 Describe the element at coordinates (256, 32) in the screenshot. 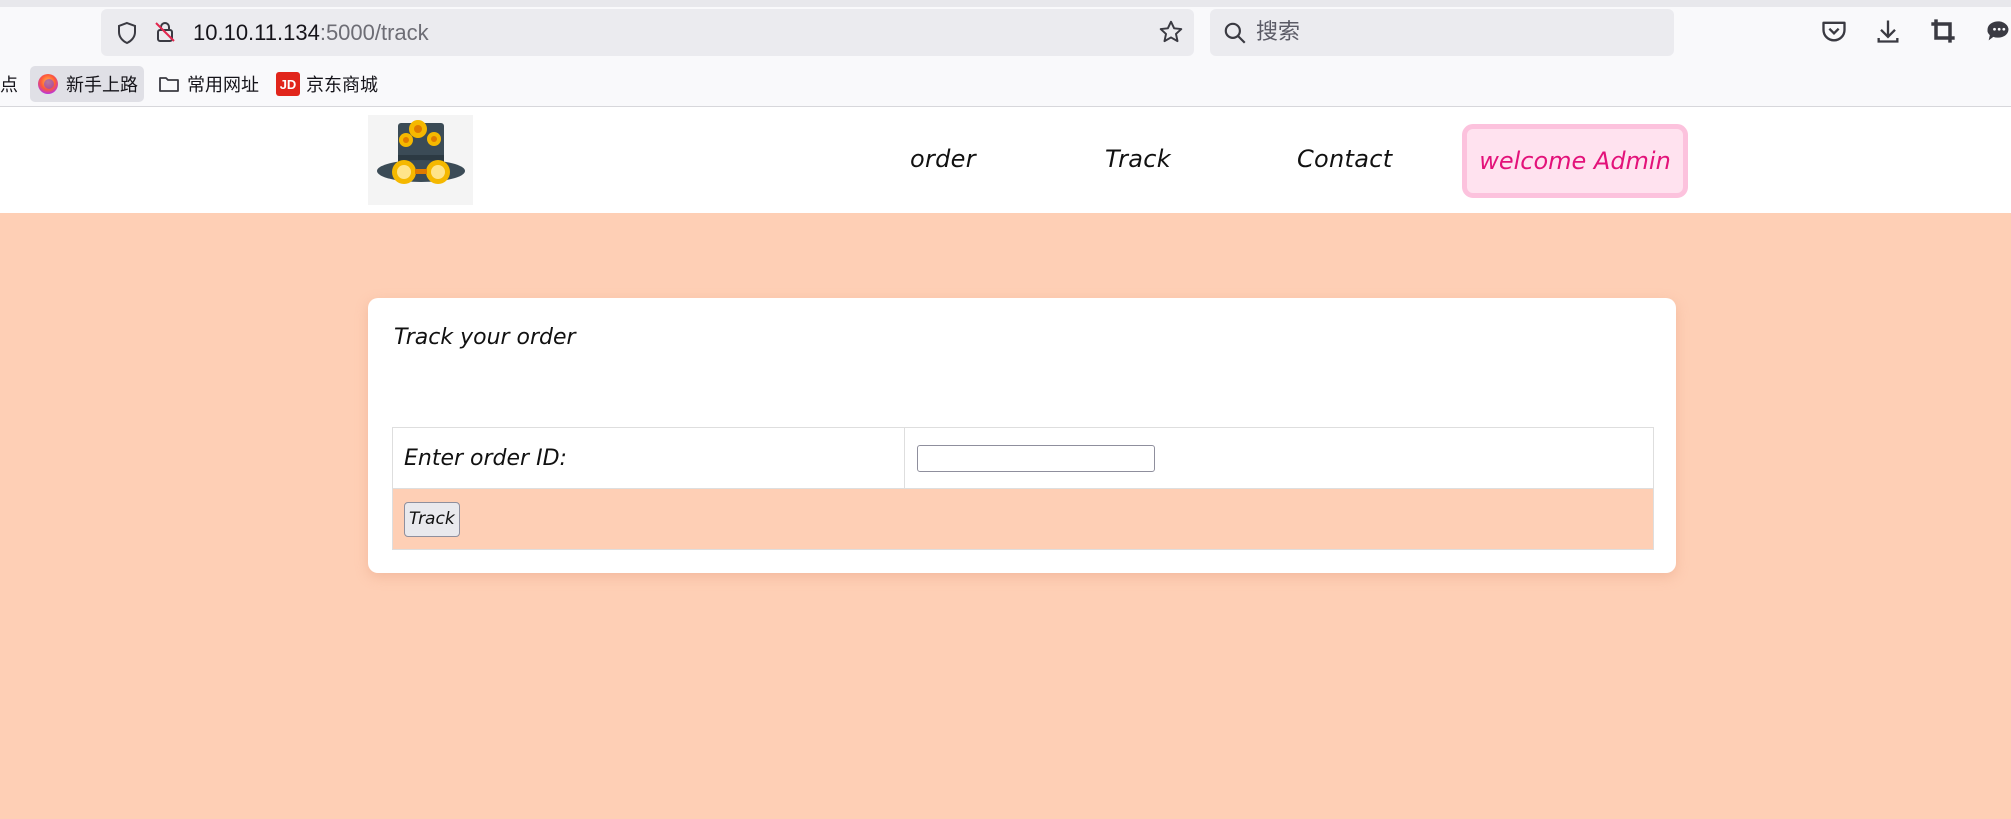

I see `url-host: 10.10.11.134` at that location.